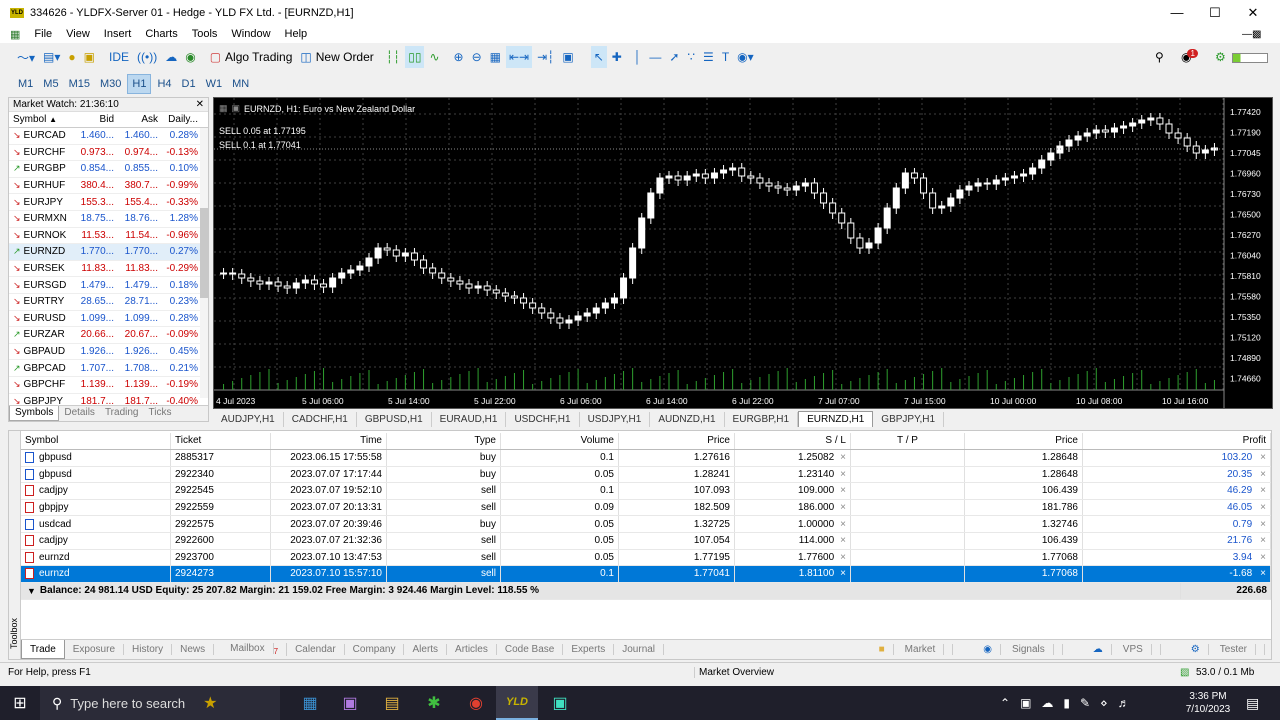 Image resolution: width=1280 pixels, height=720 pixels. Describe the element at coordinates (108, 285) in the screenshot. I see `market-watch-row: ↘ EURSGD 1.479... 1.479... 0.18%` at that location.